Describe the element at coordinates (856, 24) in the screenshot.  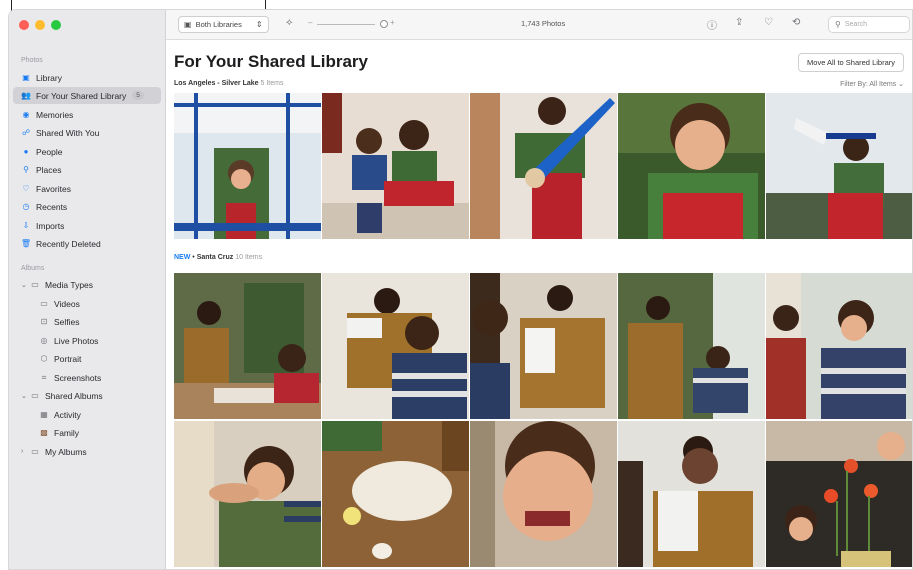
I see `search-placeholder: Search` at that location.